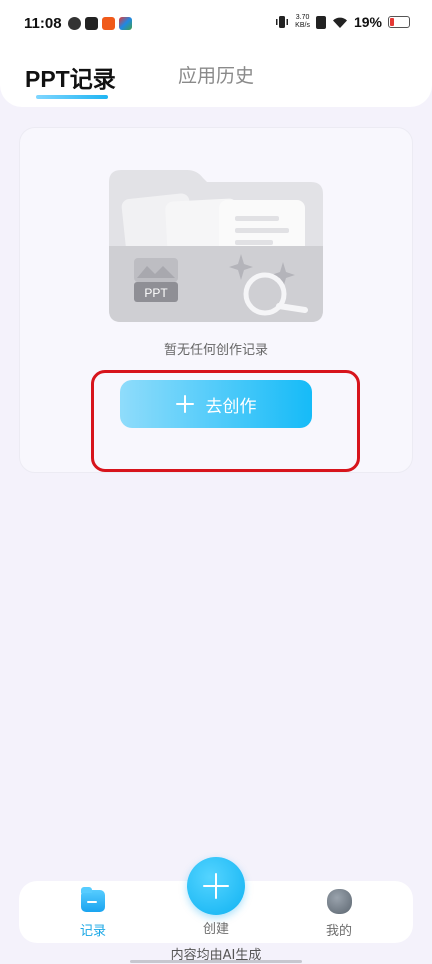  I want to click on ppt-label: PPT, so click(156, 293).